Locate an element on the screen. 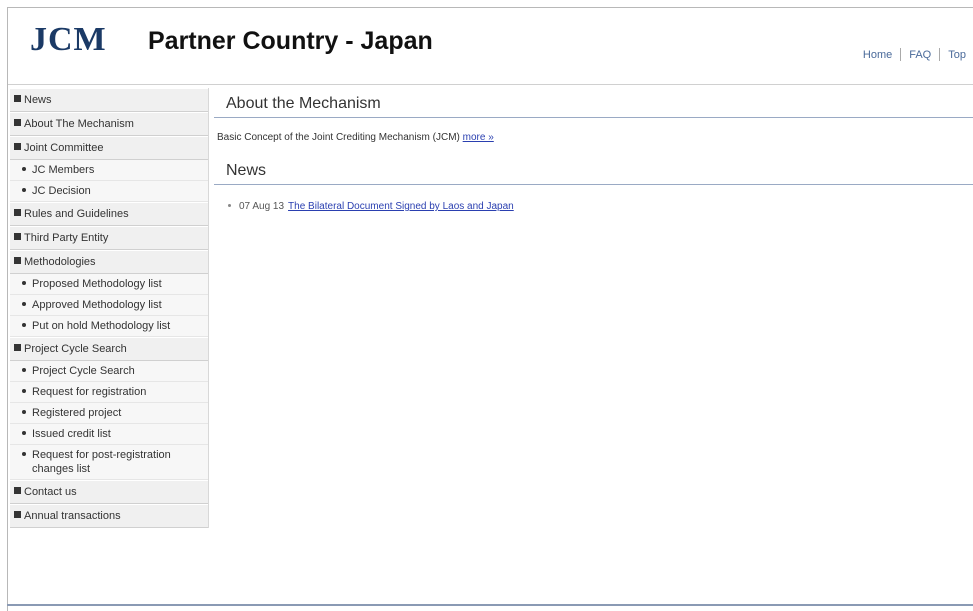 The height and width of the screenshot is (611, 973). sidebar-item-annual-transactions: Annual transactions is located at coordinates (109, 516).